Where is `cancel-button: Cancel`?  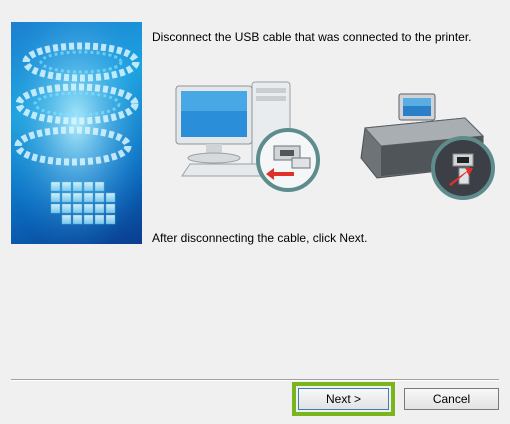
cancel-button: Cancel is located at coordinates (451, 399).